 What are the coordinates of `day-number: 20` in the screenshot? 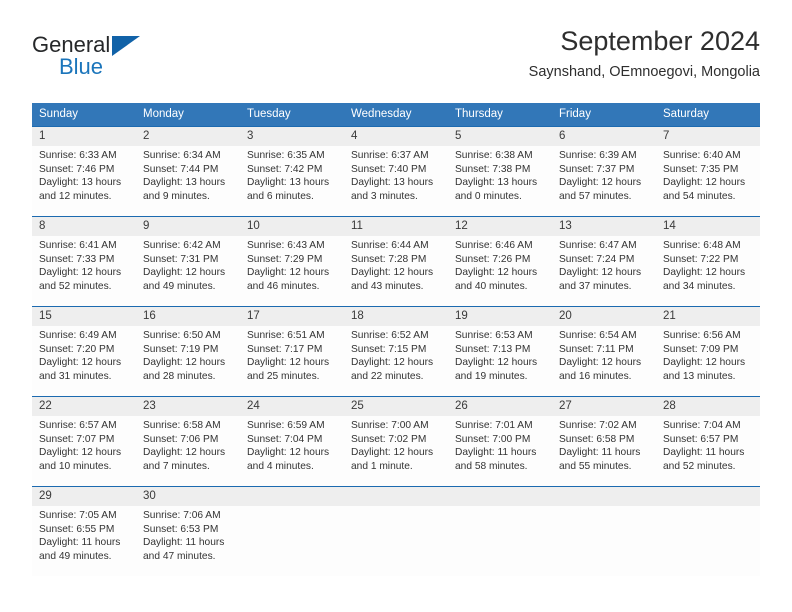 It's located at (604, 316).